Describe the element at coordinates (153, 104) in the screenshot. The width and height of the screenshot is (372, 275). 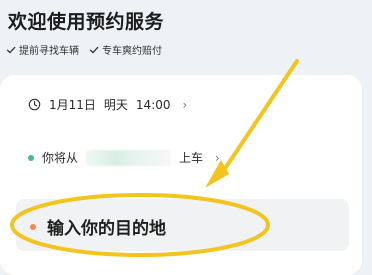
I see `departure-clock: 14:00` at that location.